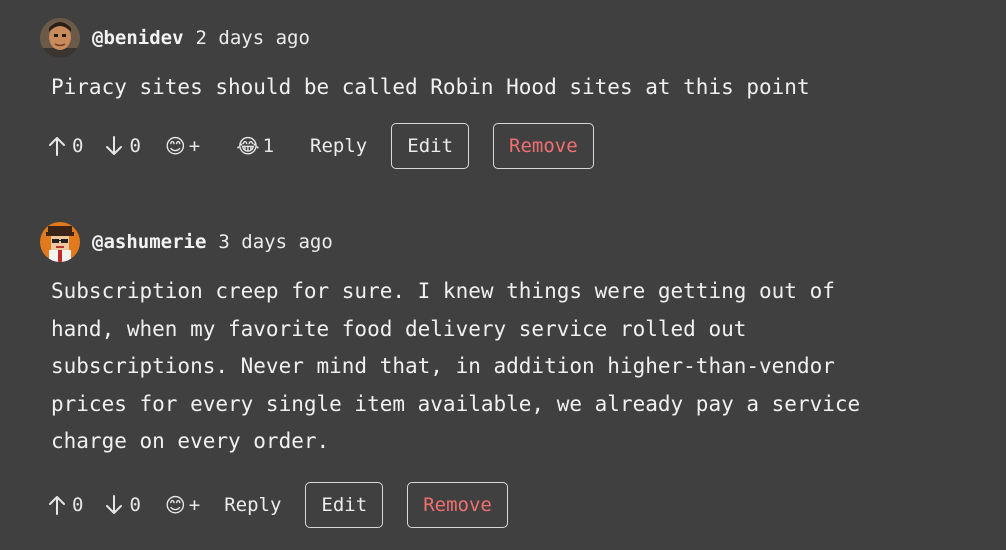 This screenshot has width=1006, height=550. Describe the element at coordinates (268, 145) in the screenshot. I see `reaction-count: 1` at that location.